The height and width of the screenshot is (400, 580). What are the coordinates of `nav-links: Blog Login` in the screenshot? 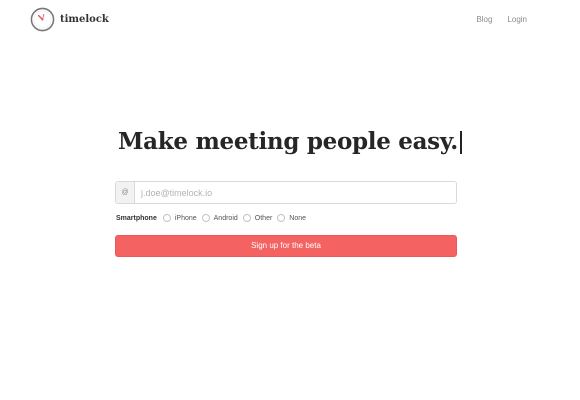 It's located at (501, 19).